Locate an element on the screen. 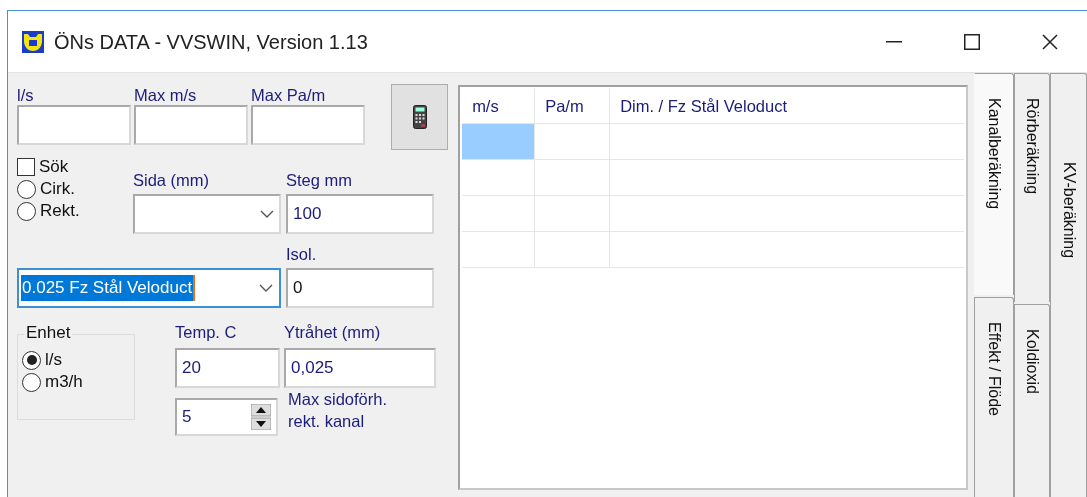 This screenshot has height=497, width=1087. calculator-icon is located at coordinates (419, 117).